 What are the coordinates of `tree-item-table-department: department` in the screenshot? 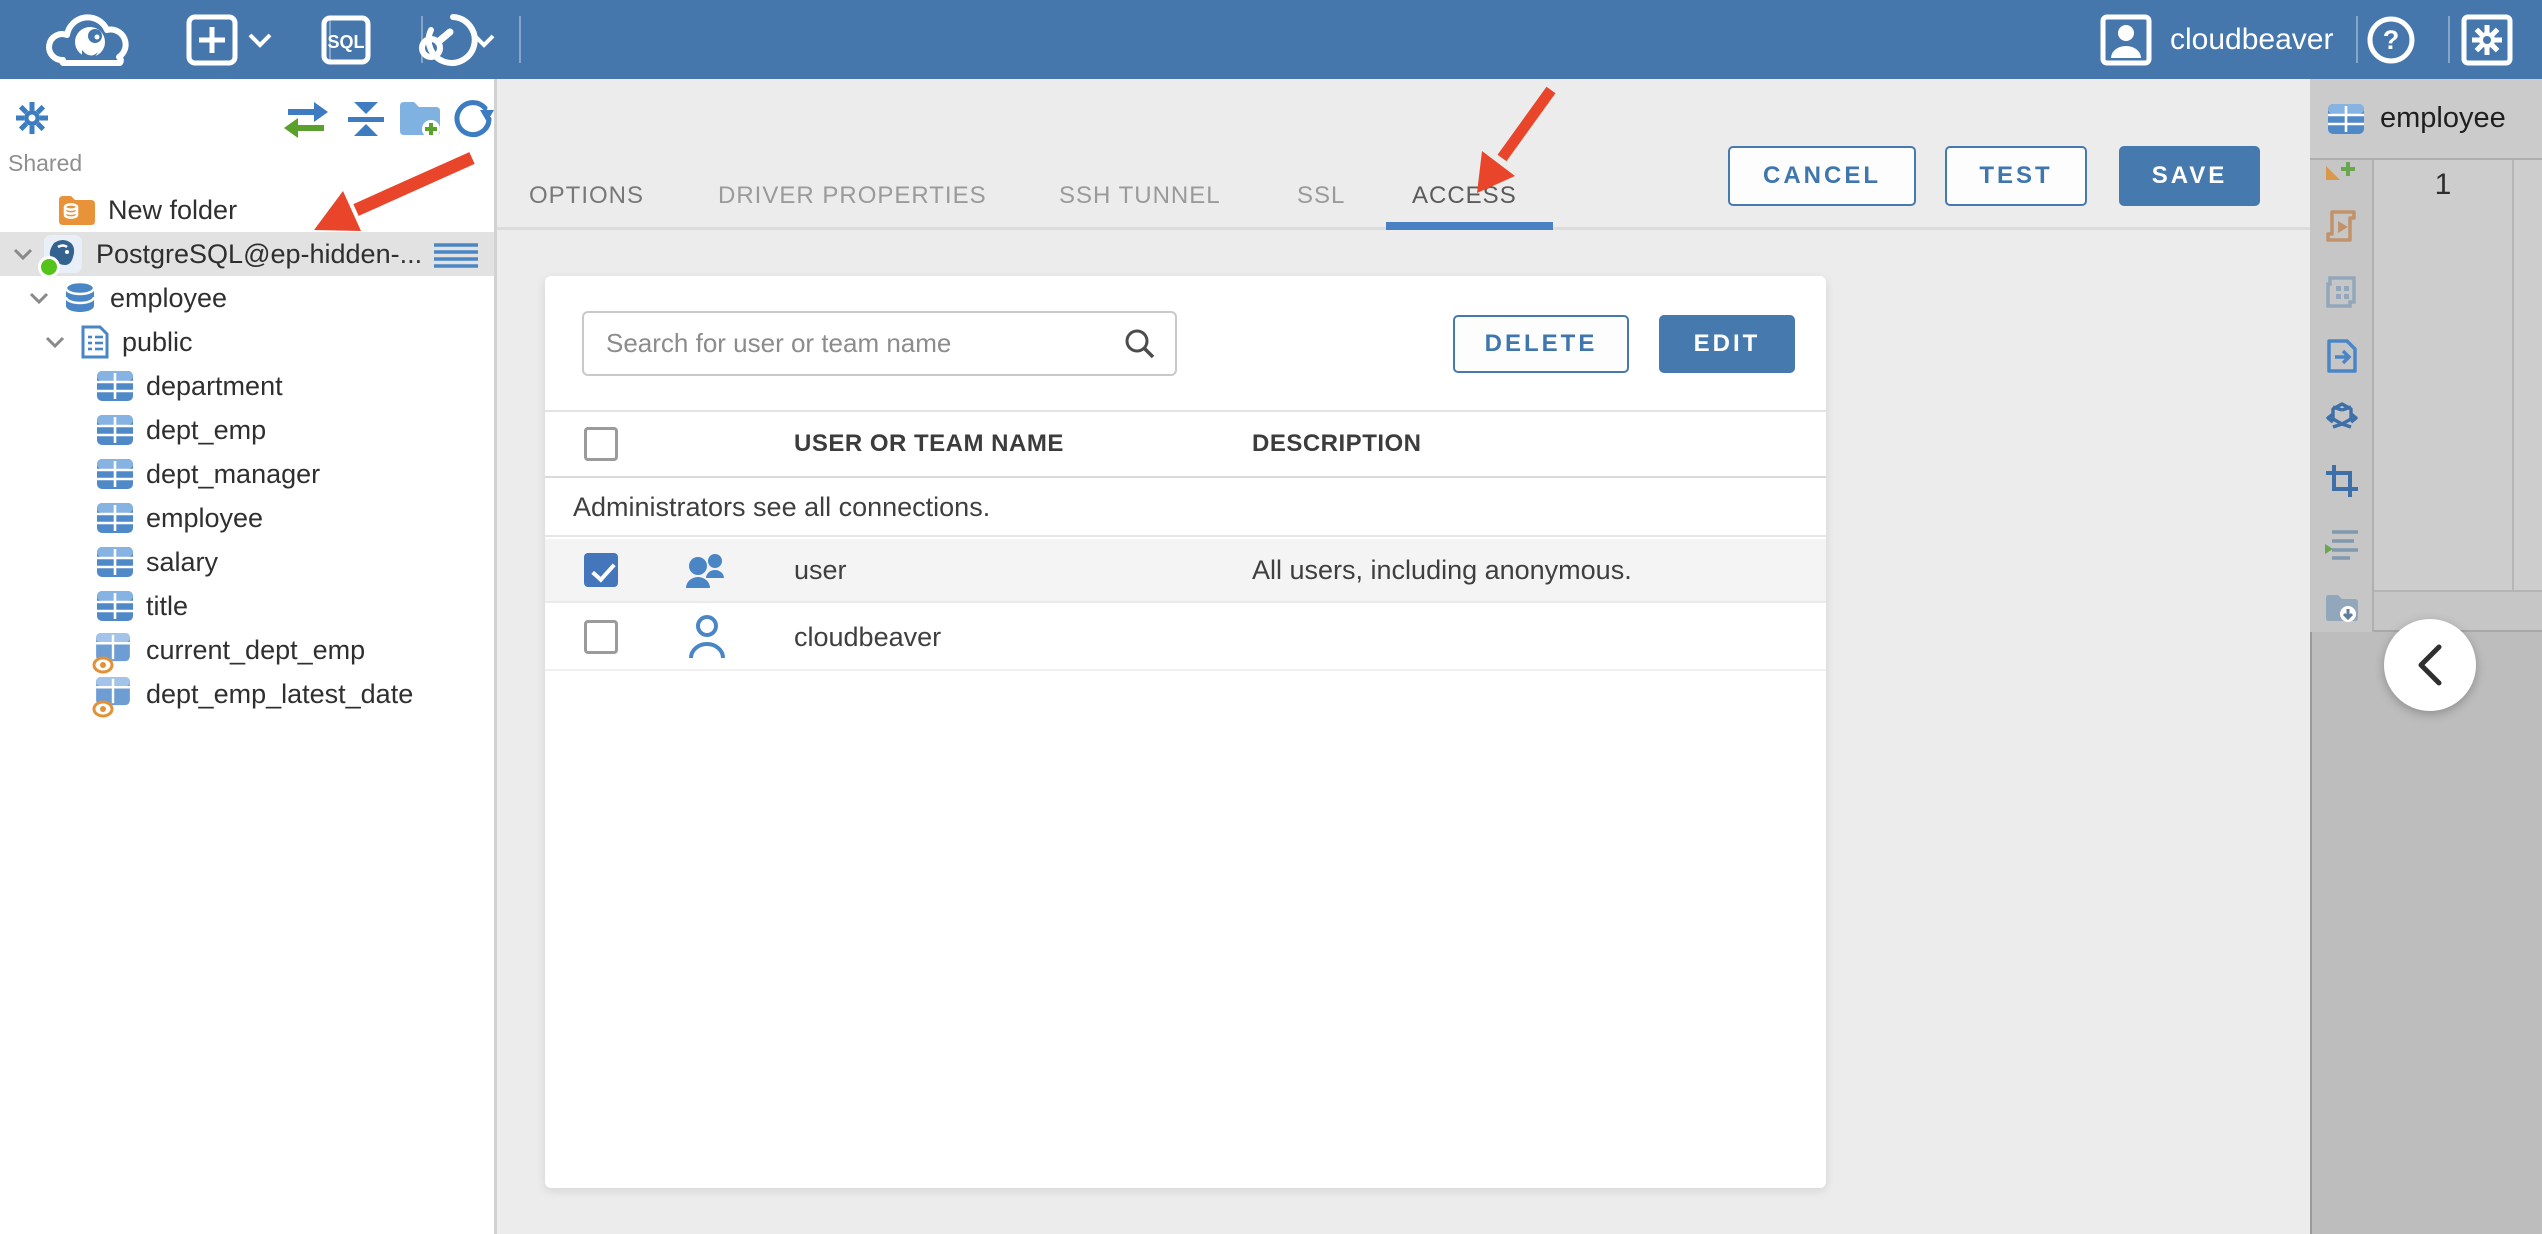 It's located at (247, 386).